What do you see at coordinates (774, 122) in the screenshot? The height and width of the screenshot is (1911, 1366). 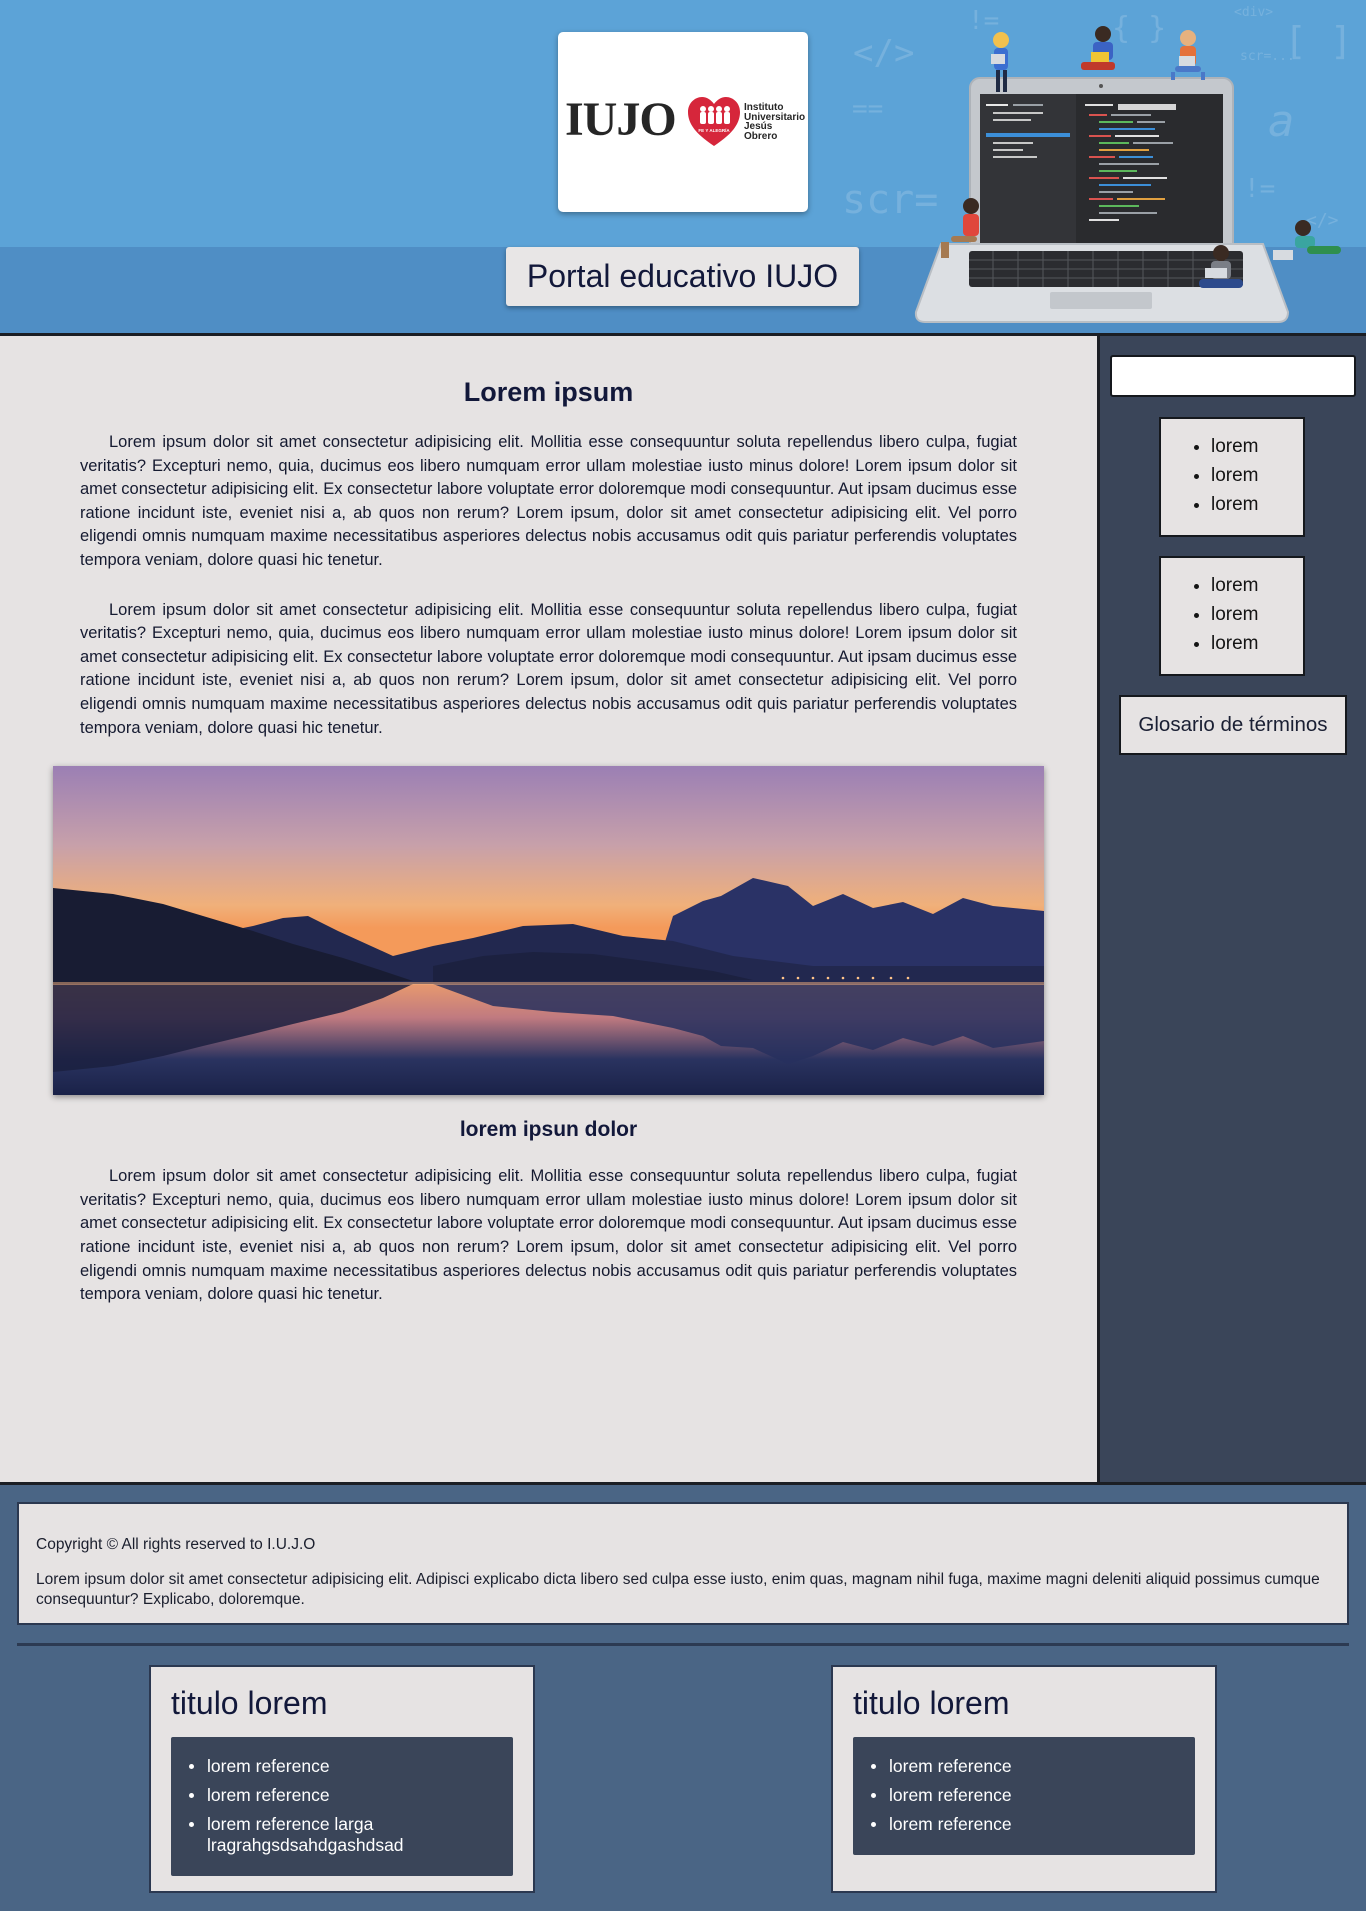 I see `logo-institution-name: Instituto Universitario Jesús Obrero` at bounding box center [774, 122].